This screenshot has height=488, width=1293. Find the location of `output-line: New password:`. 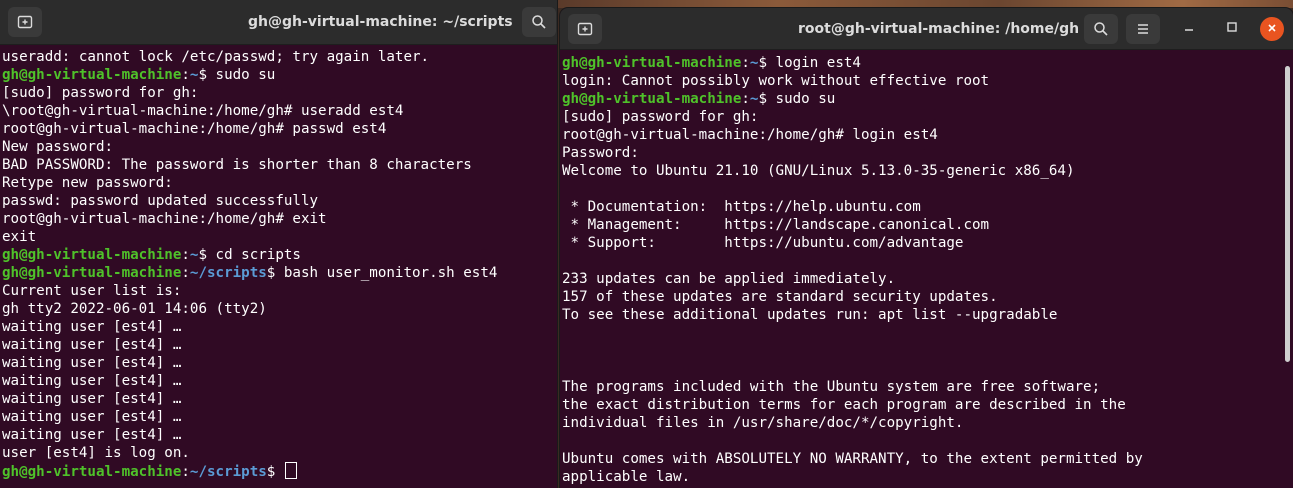

output-line: New password: is located at coordinates (58, 147).